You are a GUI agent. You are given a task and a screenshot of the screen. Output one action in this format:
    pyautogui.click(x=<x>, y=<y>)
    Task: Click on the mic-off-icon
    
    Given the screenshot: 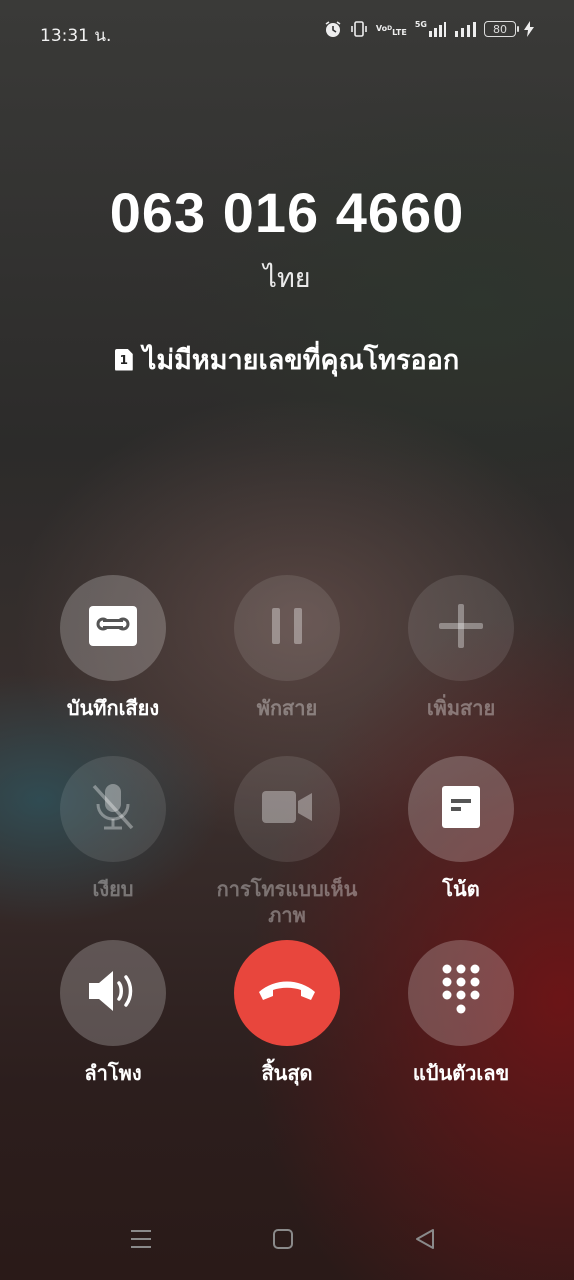 What is the action you would take?
    pyautogui.click(x=113, y=809)
    